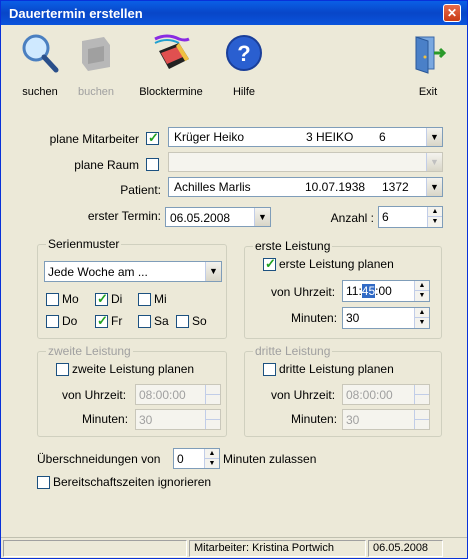 The height and width of the screenshot is (559, 468). Describe the element at coordinates (144, 299) in the screenshot. I see `day-mi-checkbox` at that location.